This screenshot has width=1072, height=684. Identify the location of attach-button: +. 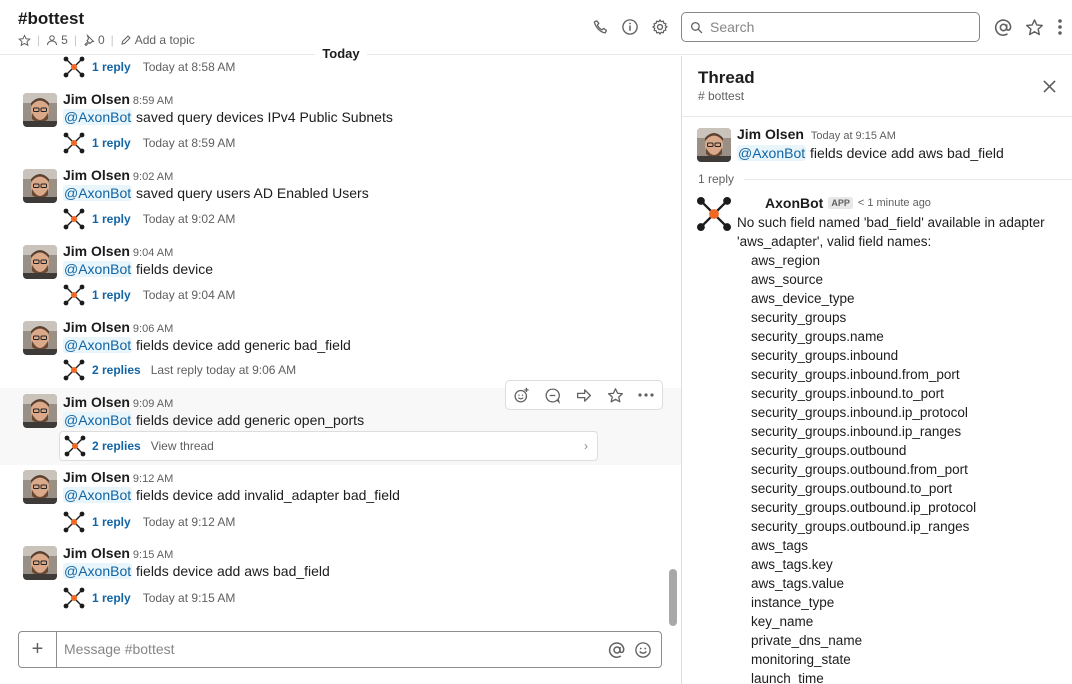
(38, 649).